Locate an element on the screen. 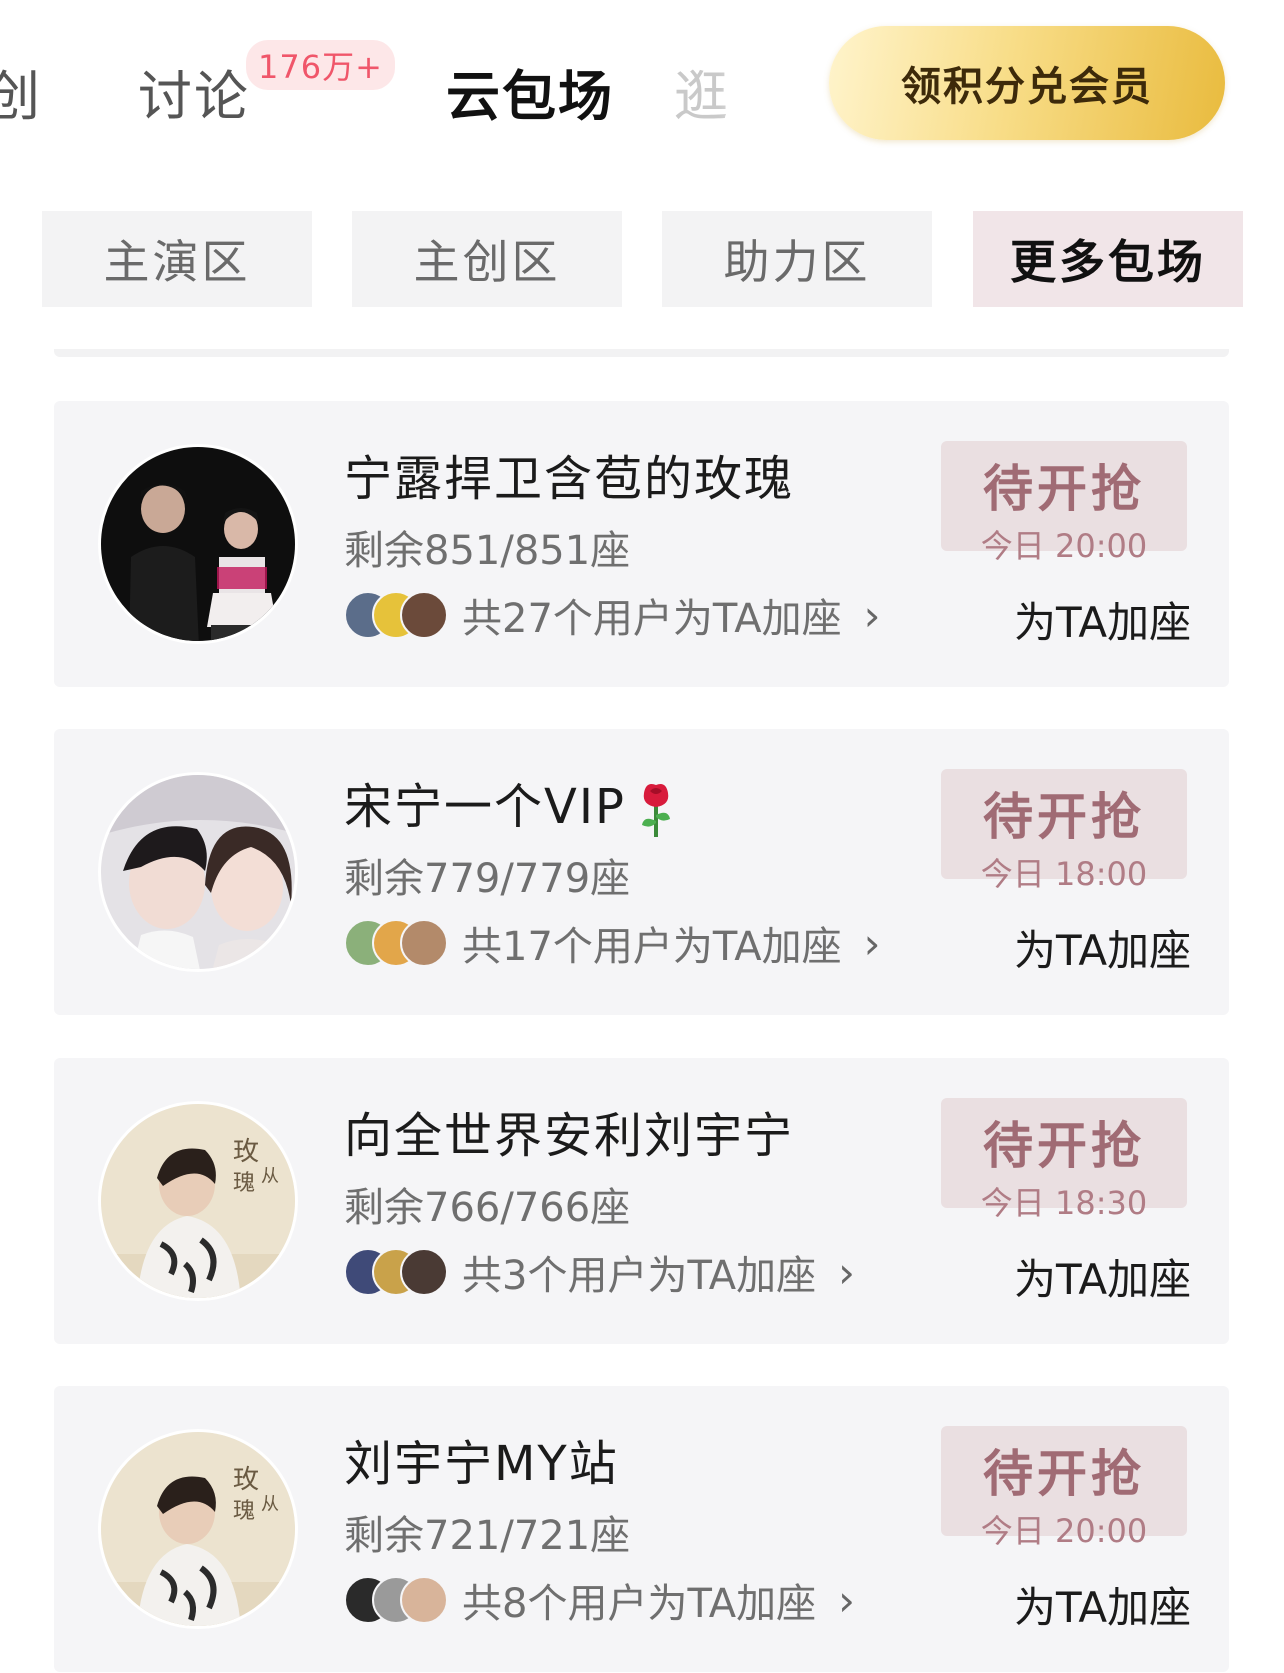  category-tab-creators: 主创区 is located at coordinates (487, 259).